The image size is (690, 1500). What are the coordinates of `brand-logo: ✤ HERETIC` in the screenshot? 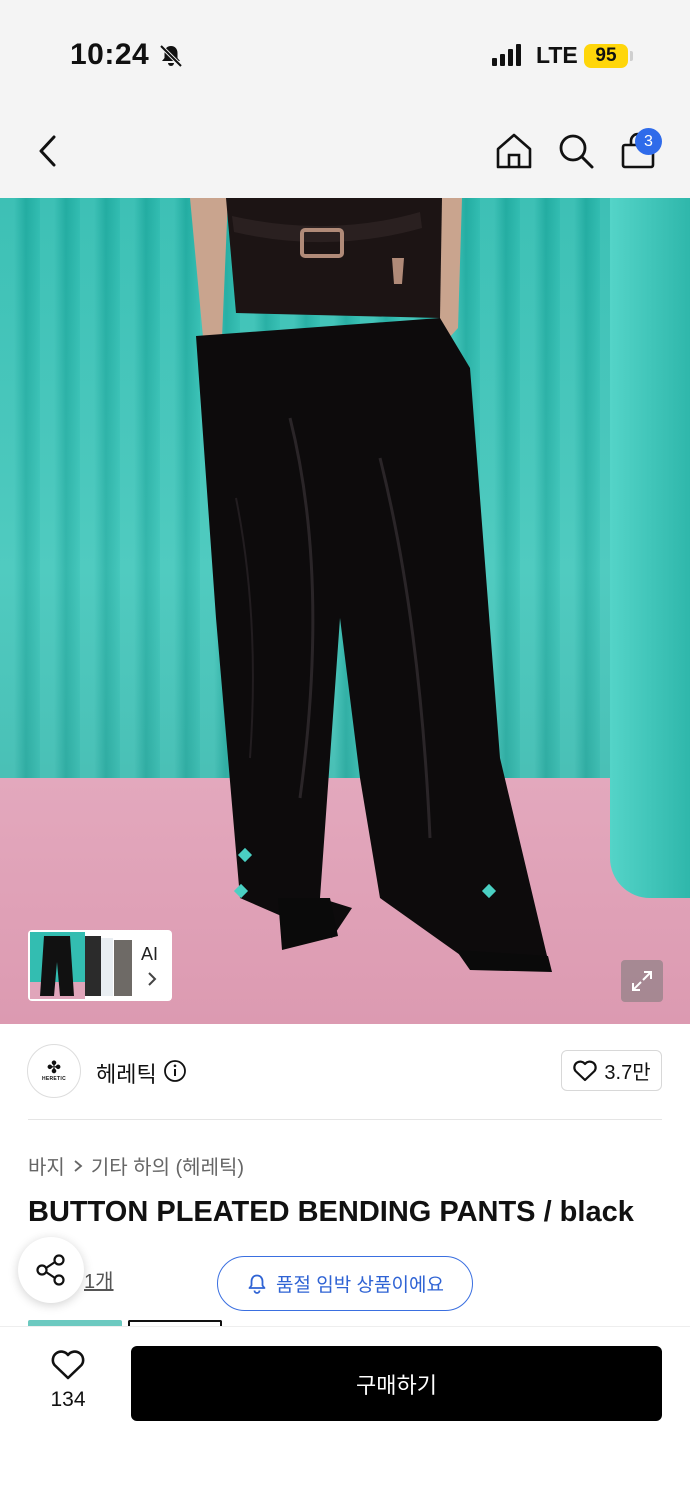 It's located at (54, 1071).